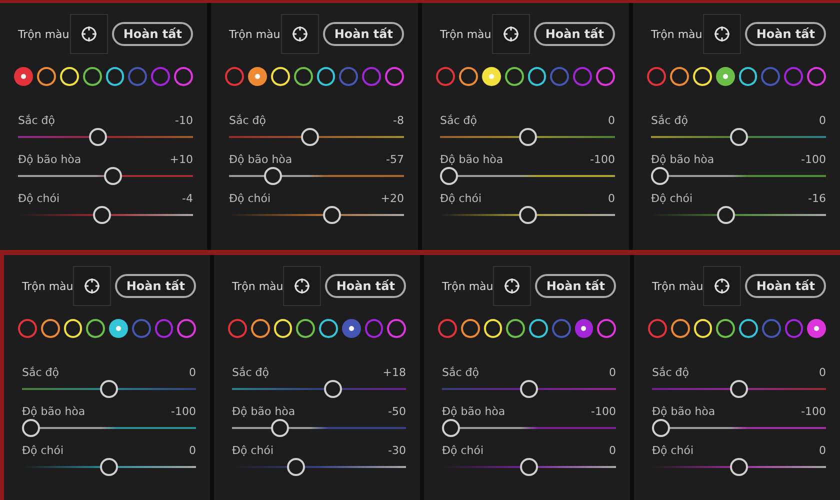 The image size is (840, 500). What do you see at coordinates (48, 286) in the screenshot?
I see `panel-title: Trộn màu` at bounding box center [48, 286].